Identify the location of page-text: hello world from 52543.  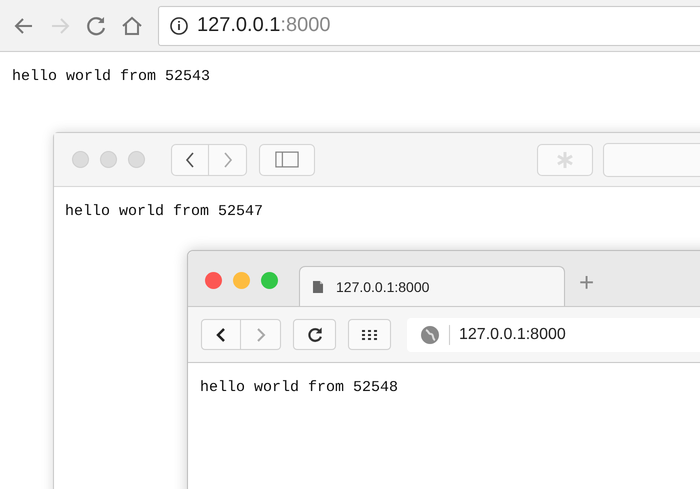
(111, 77).